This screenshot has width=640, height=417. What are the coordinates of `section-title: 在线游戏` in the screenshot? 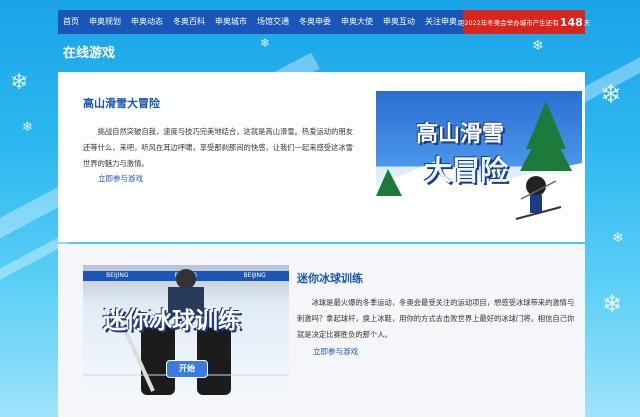 It's located at (89, 53).